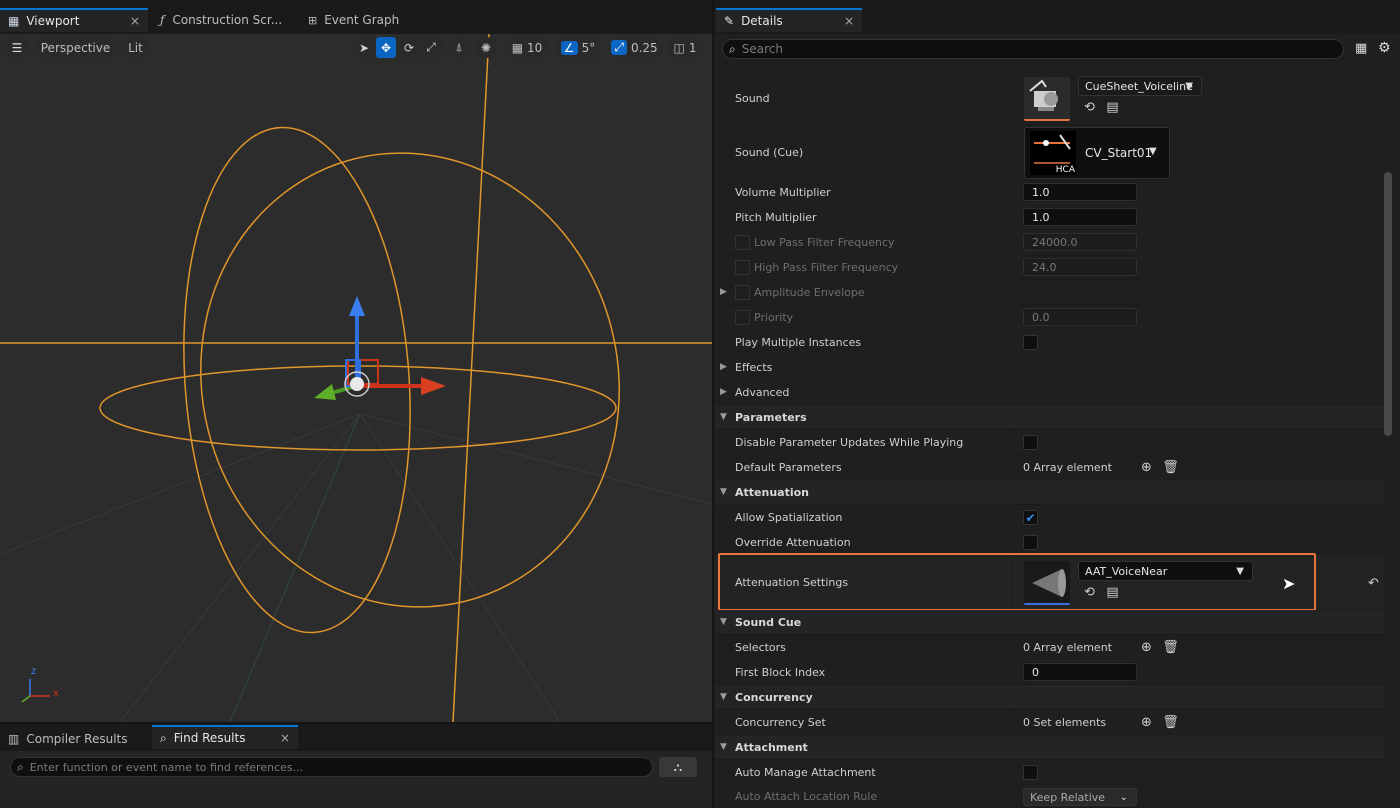  What do you see at coordinates (1080, 797) in the screenshot?
I see `auto-attach-rule-dropdown: Keep Relative ⌄` at bounding box center [1080, 797].